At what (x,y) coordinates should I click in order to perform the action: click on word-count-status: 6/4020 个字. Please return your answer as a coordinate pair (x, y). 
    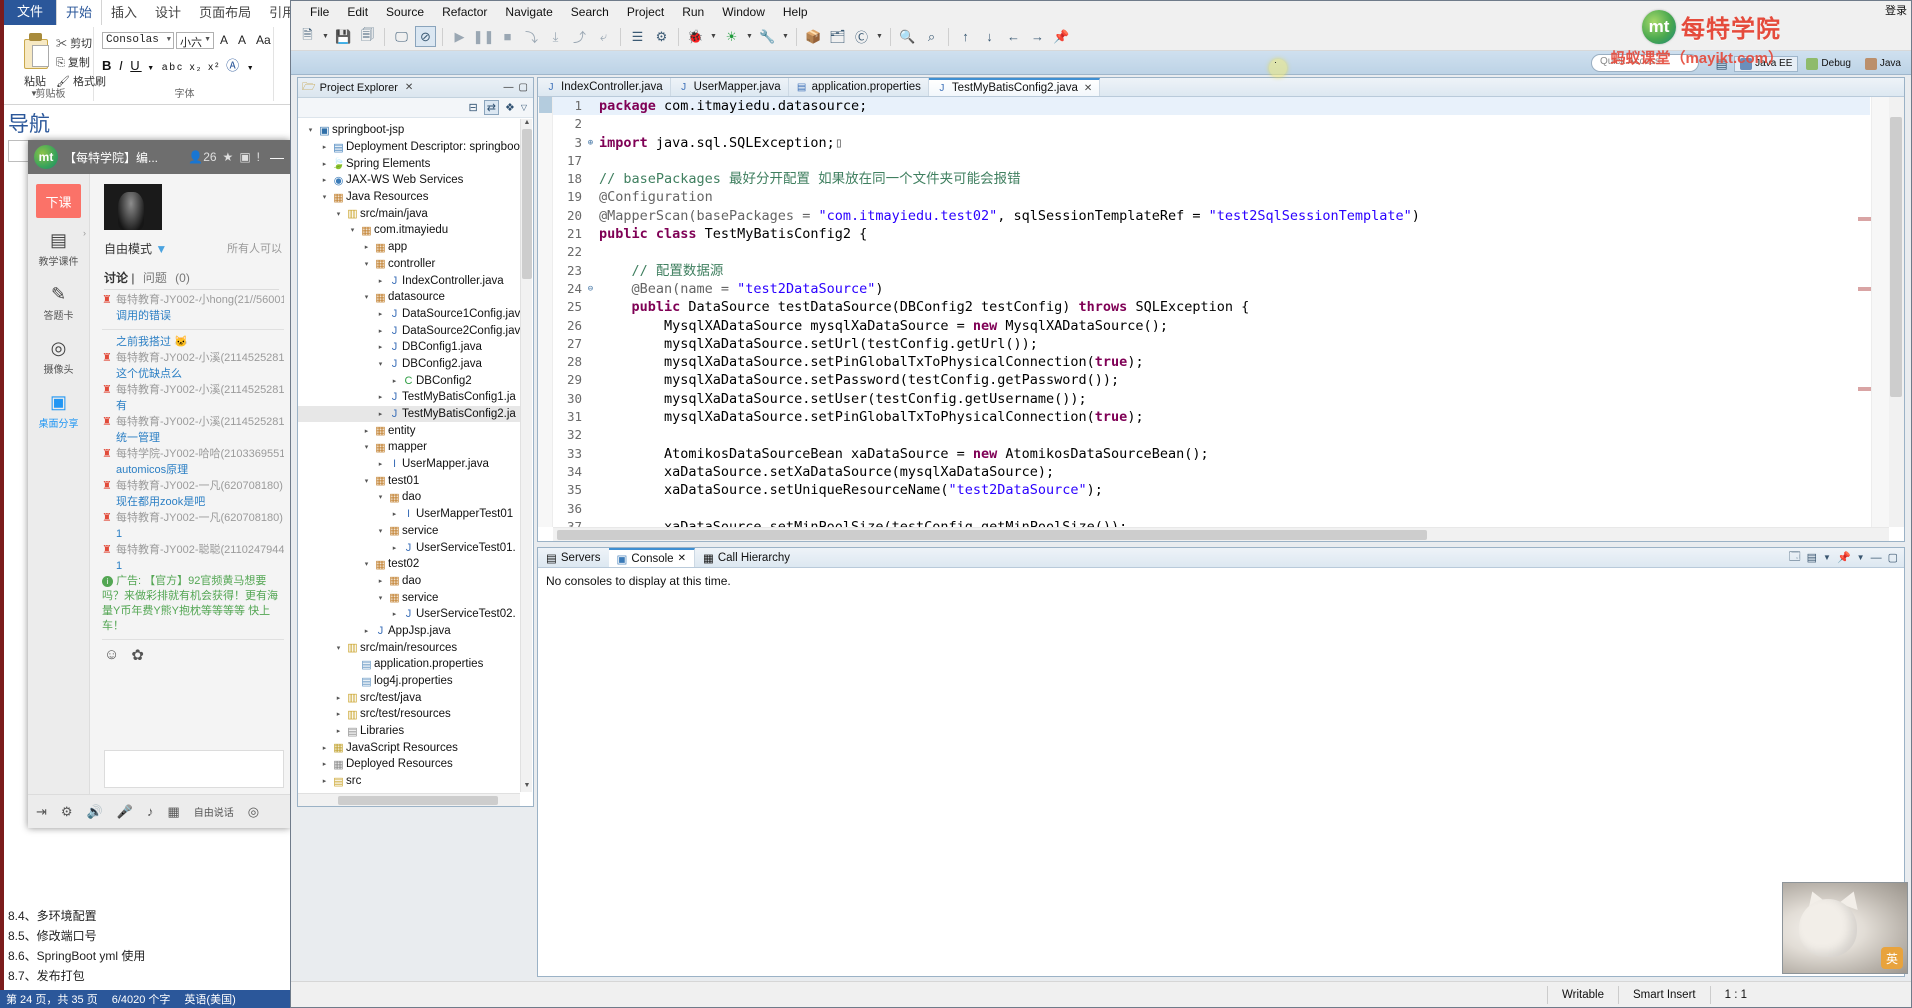
    Looking at the image, I should click on (141, 999).